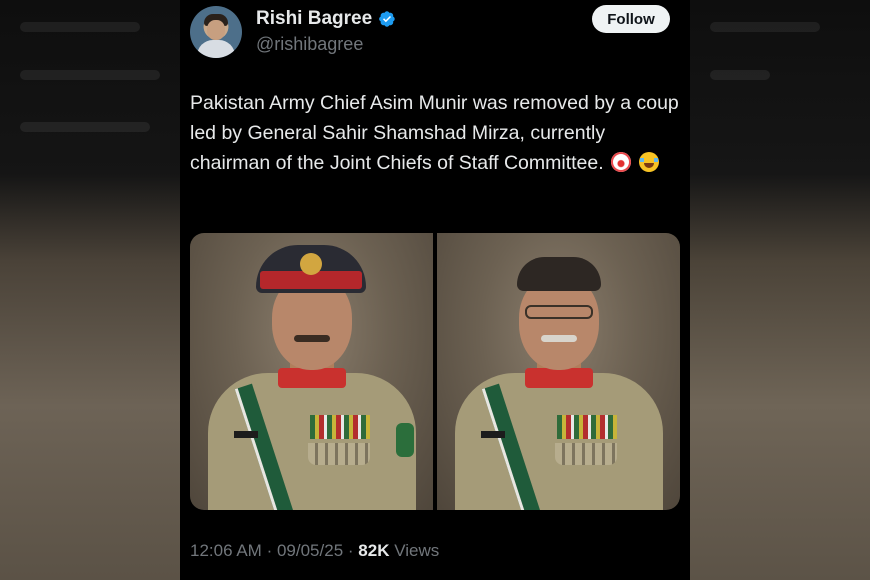 The width and height of the screenshot is (870, 580). I want to click on tweet-meta: 12:06 AM · 09/05/25 · 82K Views, so click(314, 551).